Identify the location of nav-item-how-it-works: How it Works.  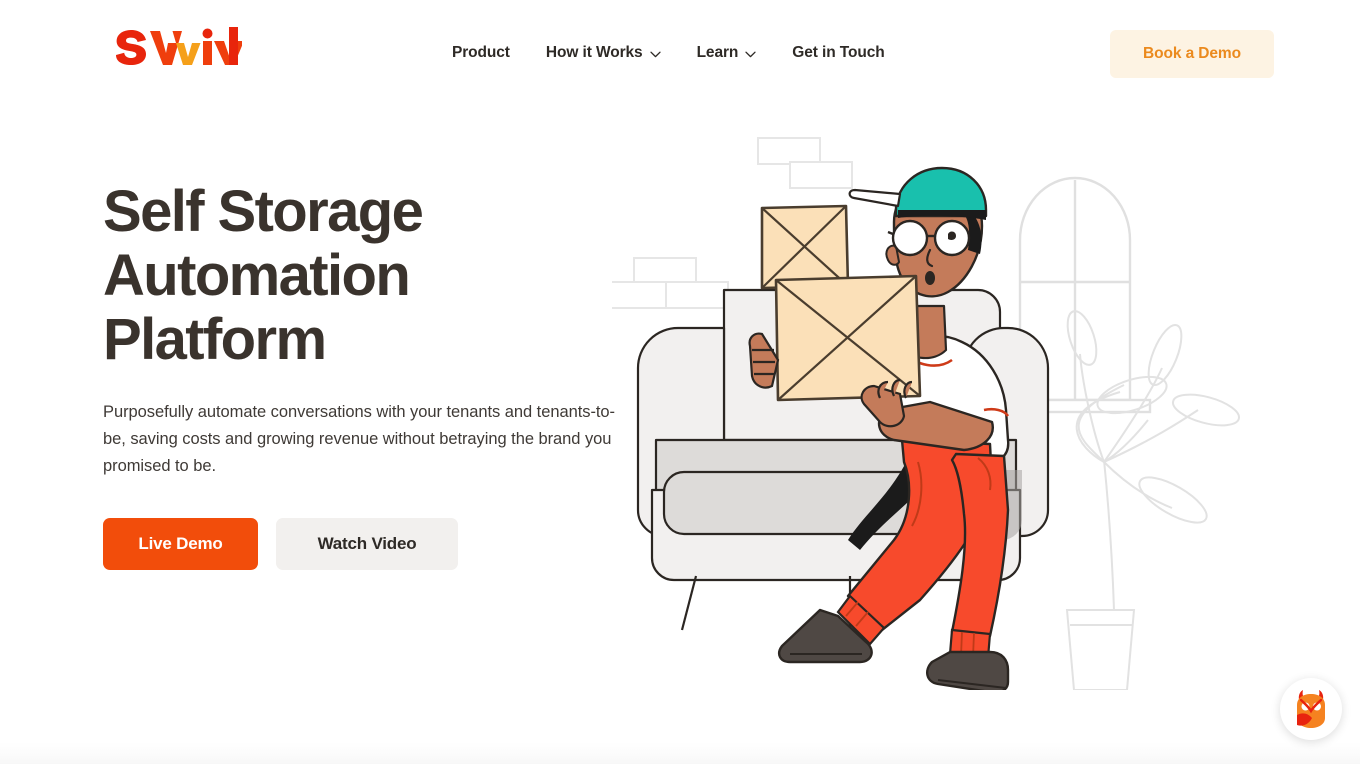
(603, 53).